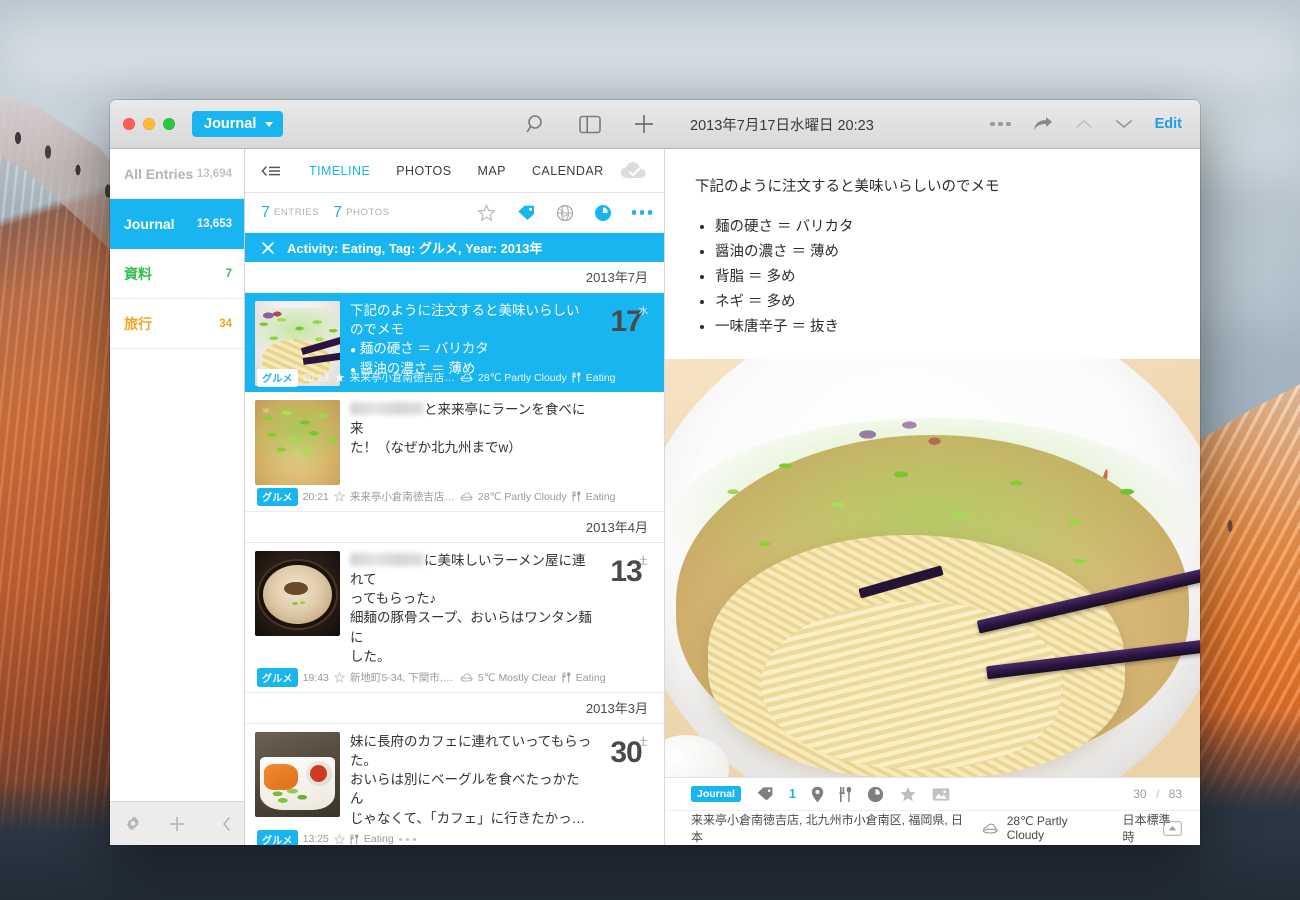 This screenshot has height=900, width=1300. I want to click on entry-thumbnail, so click(297, 774).